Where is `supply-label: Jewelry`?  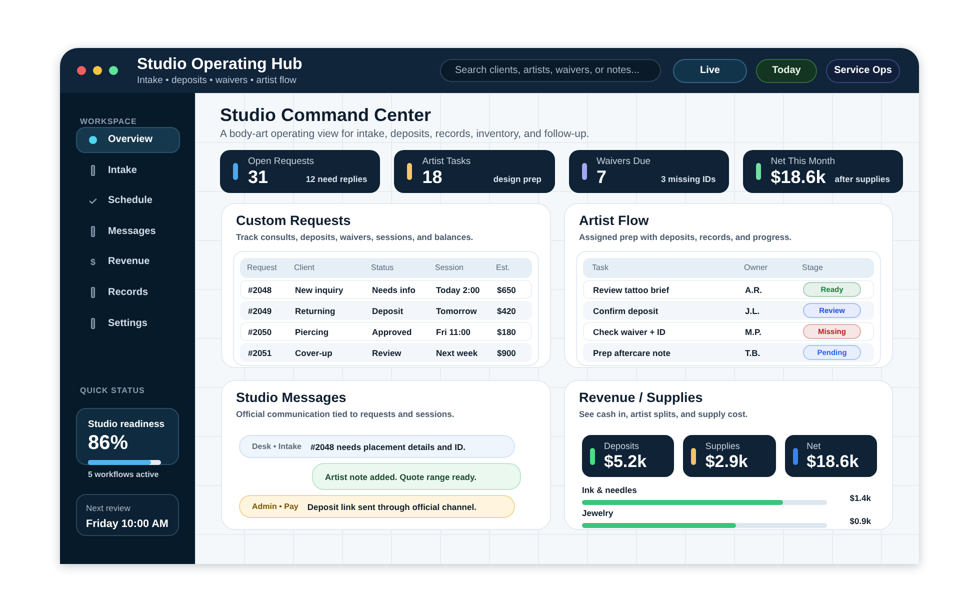
supply-label: Jewelry is located at coordinates (598, 513).